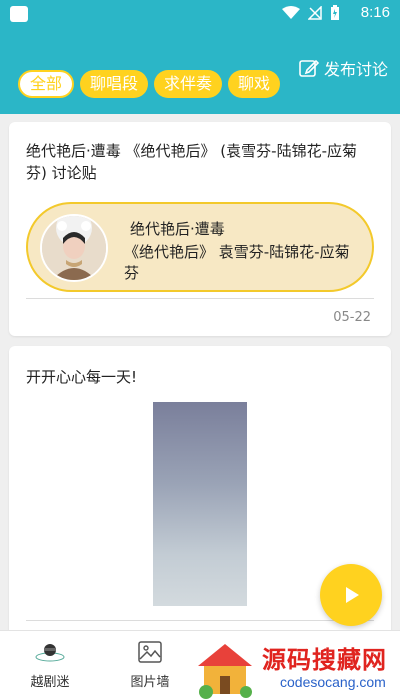 This screenshot has width=400, height=700. I want to click on house-logo-icon, so click(225, 671).